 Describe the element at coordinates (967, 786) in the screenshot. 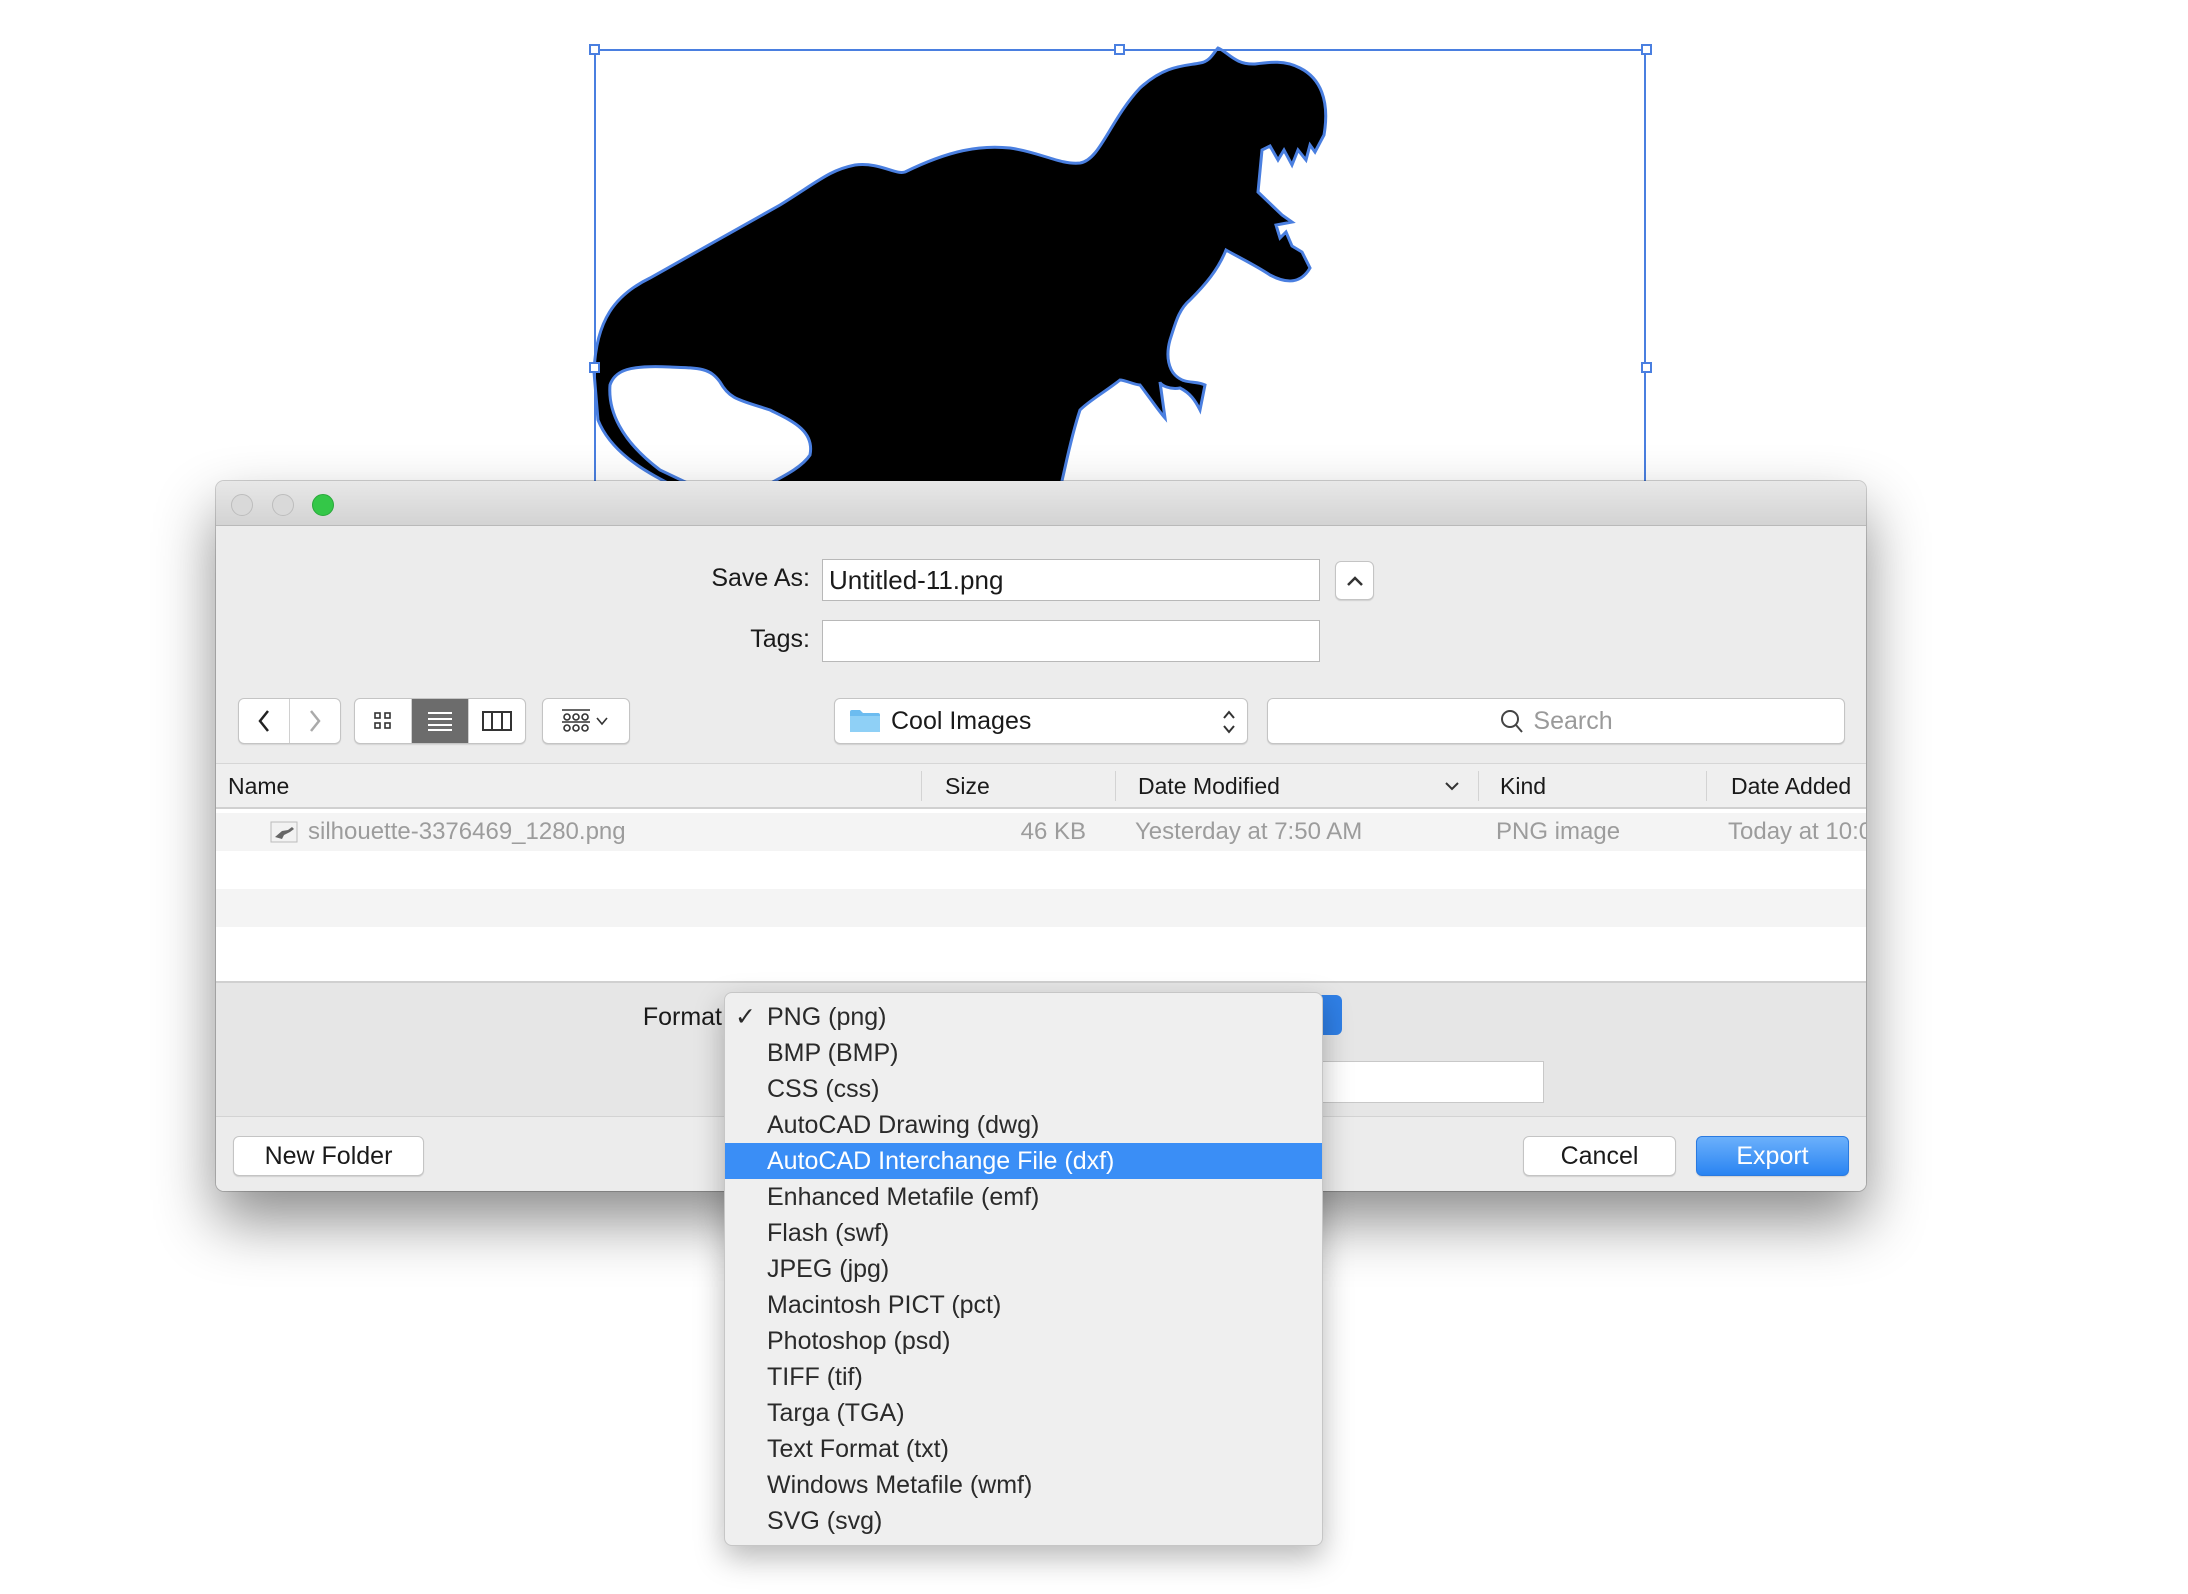

I see `column-header-size: Size` at that location.